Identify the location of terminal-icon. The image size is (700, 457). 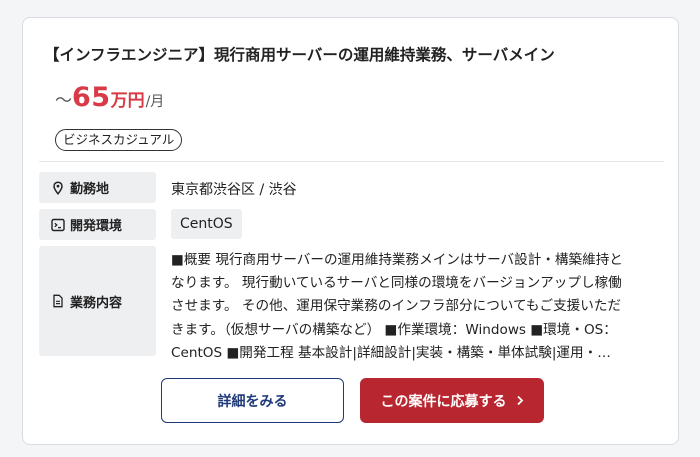
(58, 225).